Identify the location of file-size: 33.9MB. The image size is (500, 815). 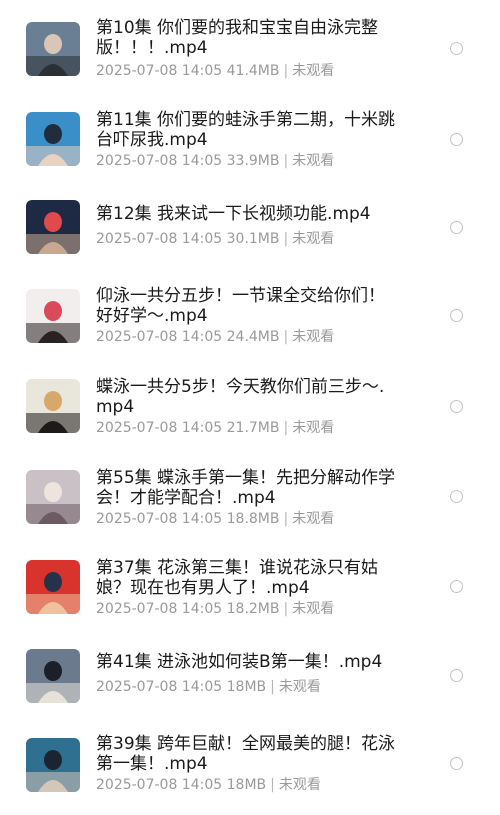
(253, 161).